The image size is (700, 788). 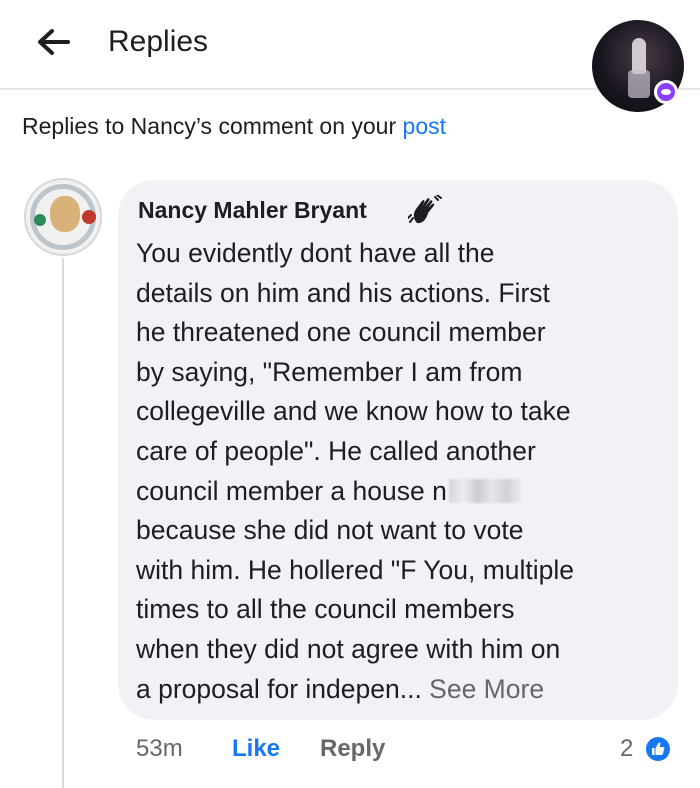 I want to click on subtitle-text: Replies to Nancy’s comment on your, so click(x=212, y=126).